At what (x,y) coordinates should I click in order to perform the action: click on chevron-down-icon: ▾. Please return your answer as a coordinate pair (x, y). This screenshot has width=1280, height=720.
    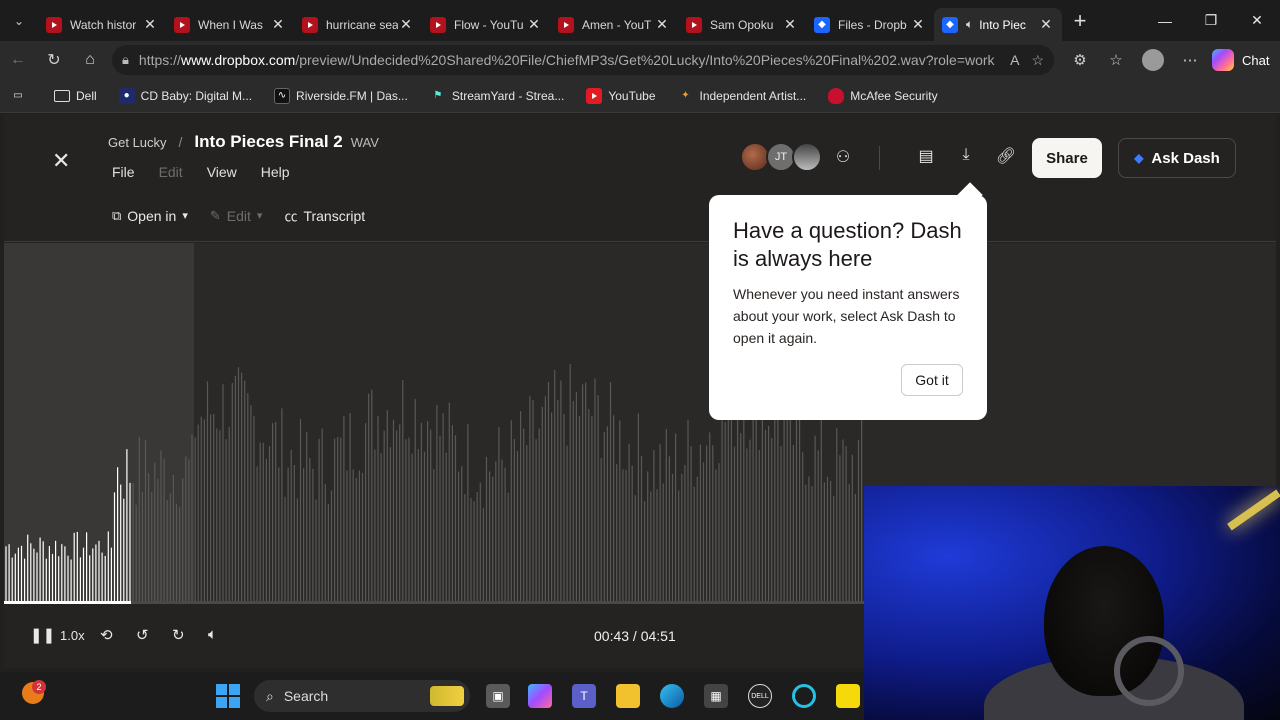
    Looking at the image, I should click on (259, 216).